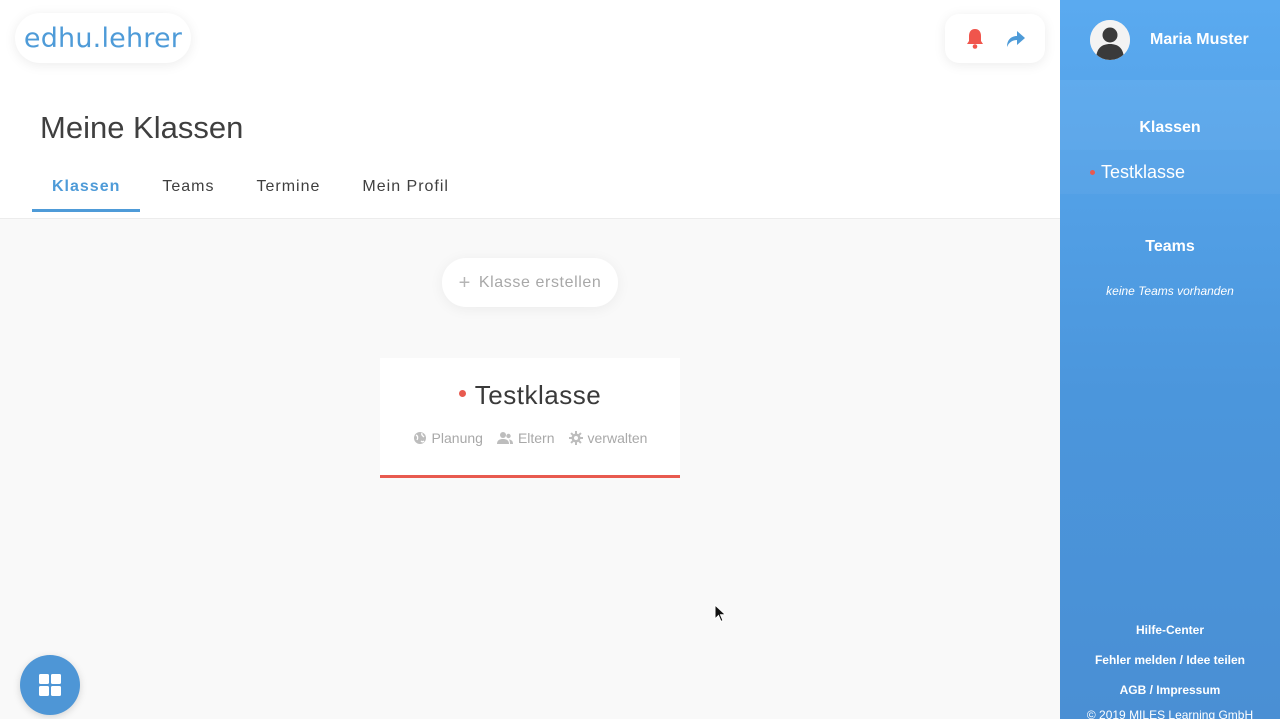  I want to click on class-card-title: Testklasse, so click(530, 395).